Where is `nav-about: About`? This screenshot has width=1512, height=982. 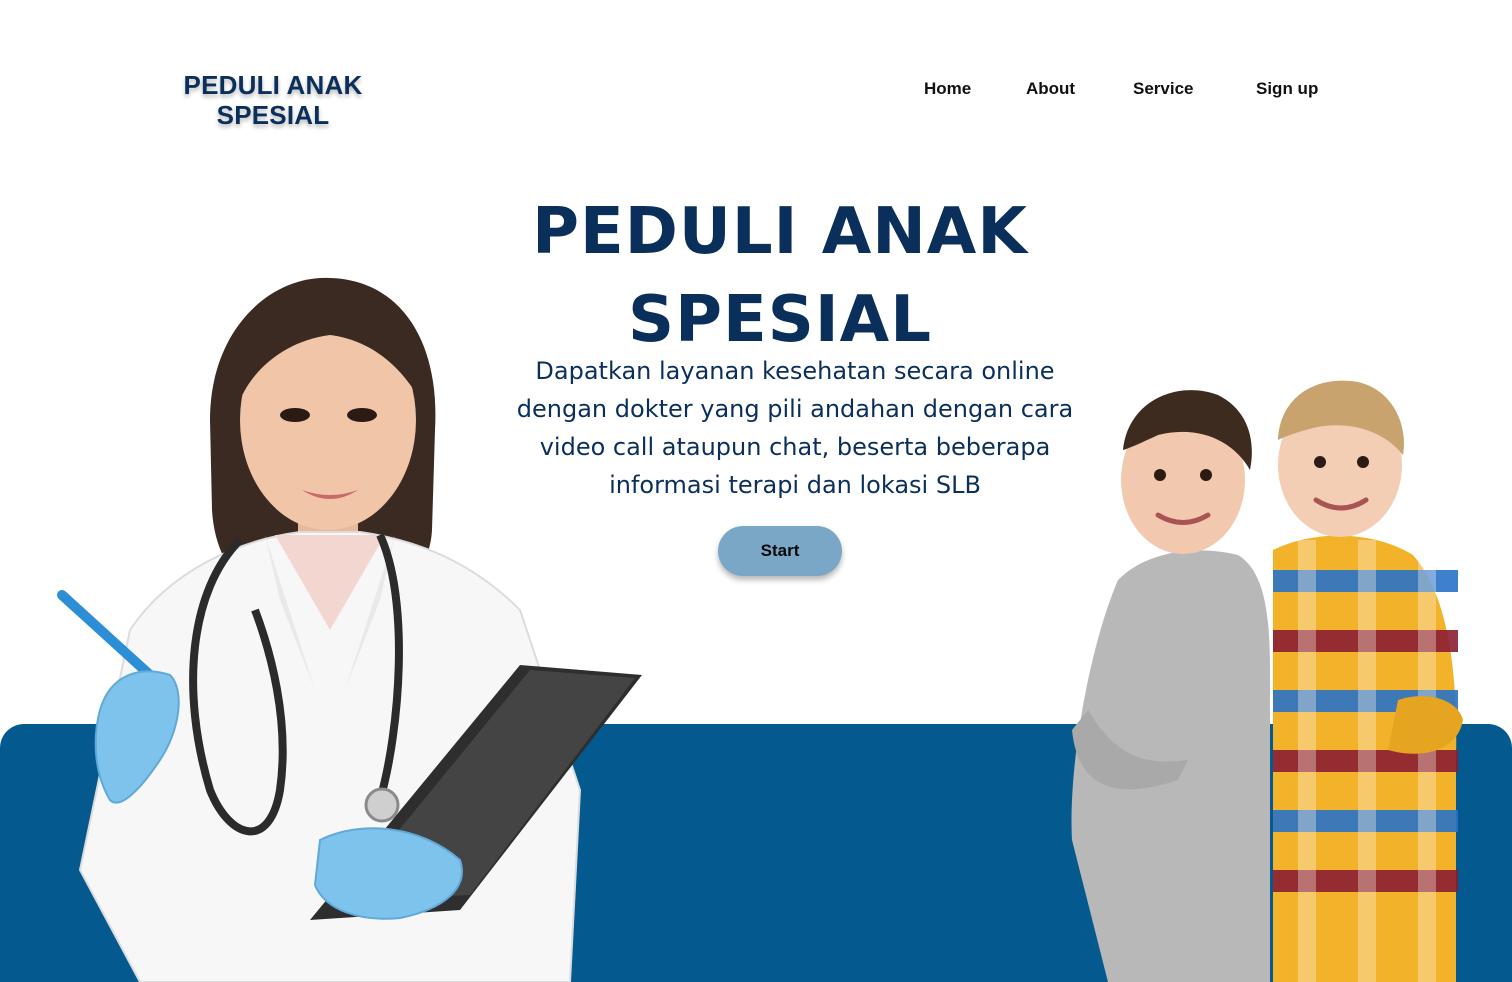
nav-about: About is located at coordinates (1050, 89).